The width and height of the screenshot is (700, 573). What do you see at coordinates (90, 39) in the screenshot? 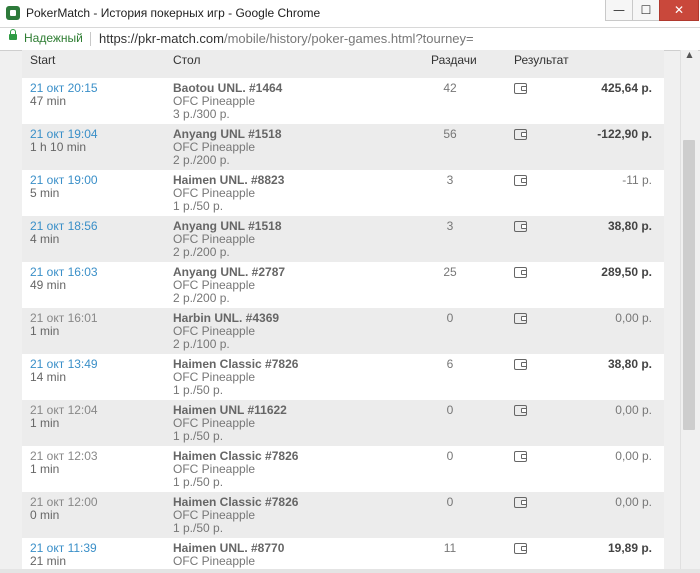
I see `address-separator` at bounding box center [90, 39].